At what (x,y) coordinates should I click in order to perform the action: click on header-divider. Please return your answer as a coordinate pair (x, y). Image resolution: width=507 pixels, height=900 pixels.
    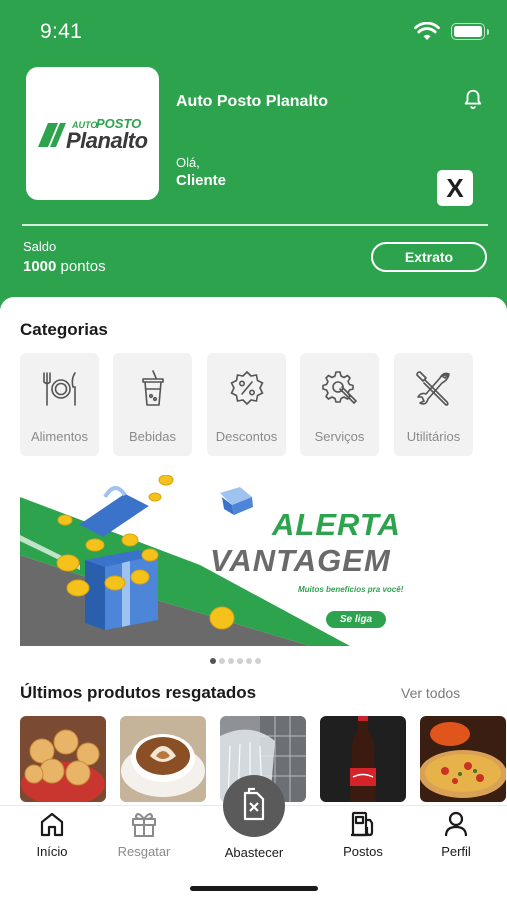
    Looking at the image, I should click on (255, 225).